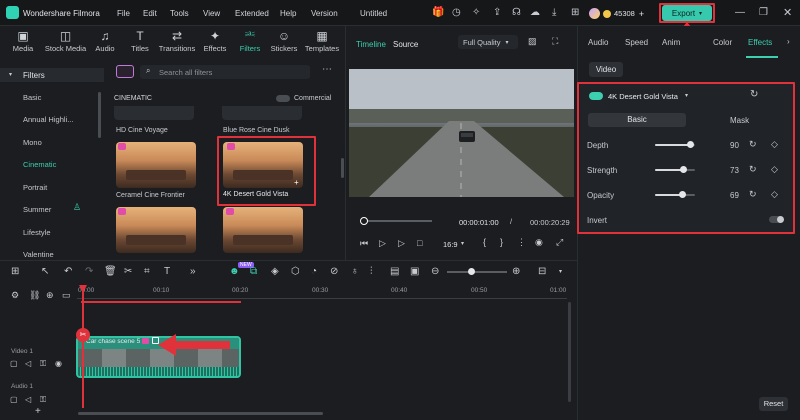 Image resolution: width=800 pixels, height=420 pixels. What do you see at coordinates (125, 71) in the screenshot?
I see `favorites-button` at bounding box center [125, 71].